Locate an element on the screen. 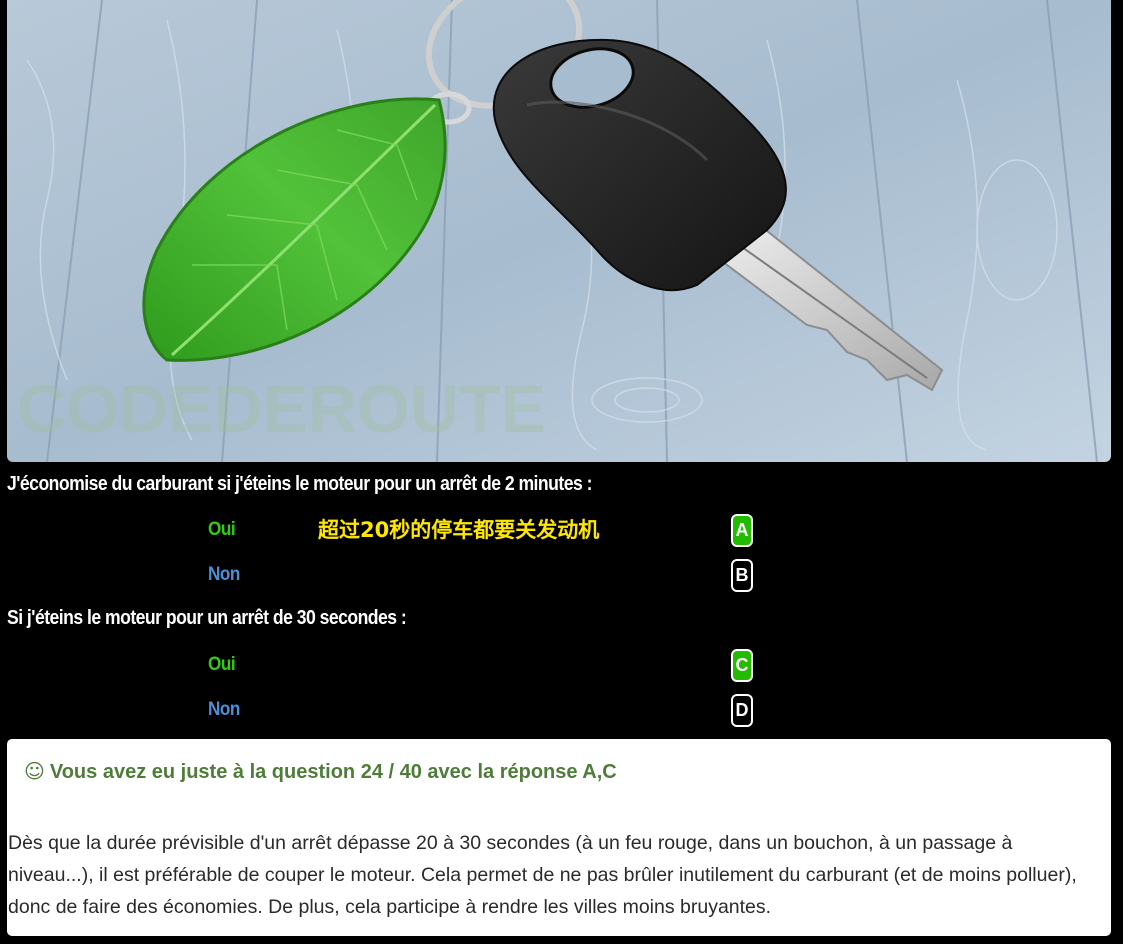  smiley-icon: ☺ is located at coordinates (34, 771).